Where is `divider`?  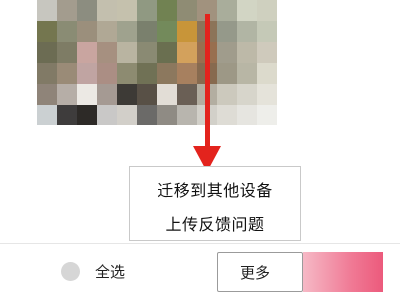
divider is located at coordinates (200, 243).